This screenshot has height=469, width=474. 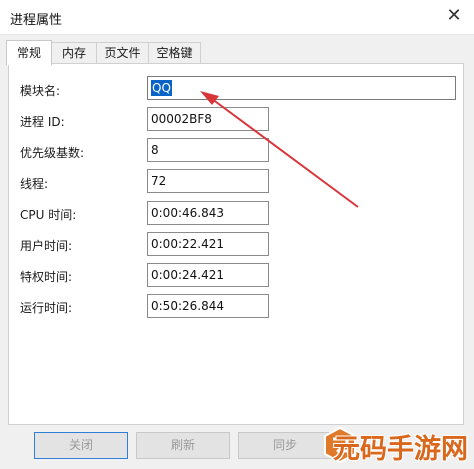 I want to click on priority-base-field: 8, so click(x=208, y=150).